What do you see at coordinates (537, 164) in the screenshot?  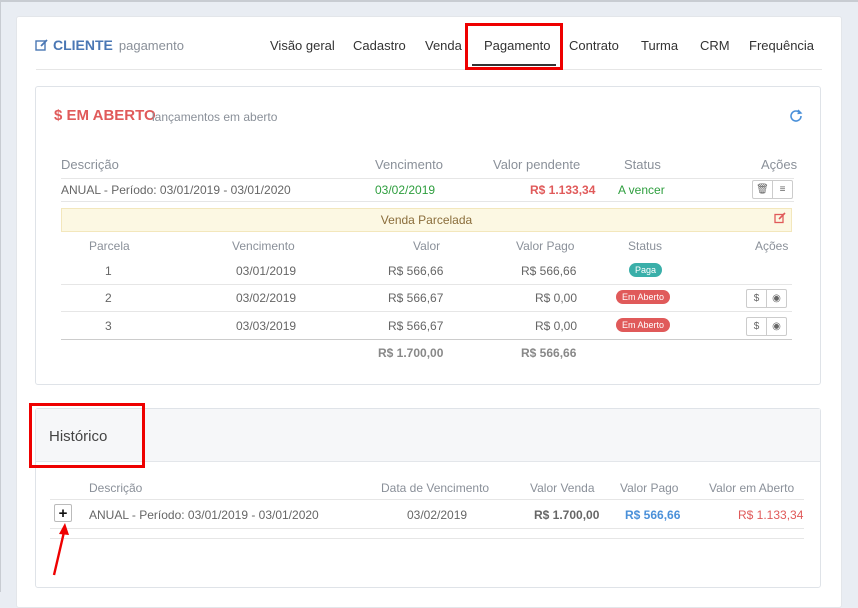 I see `col-valor-pendente: Valor pendente` at bounding box center [537, 164].